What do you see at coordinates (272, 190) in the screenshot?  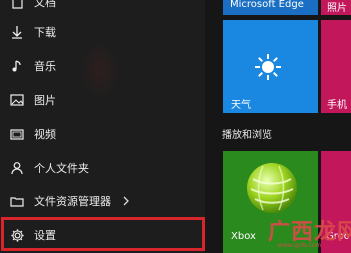 I see `xbox-sphere-icon` at bounding box center [272, 190].